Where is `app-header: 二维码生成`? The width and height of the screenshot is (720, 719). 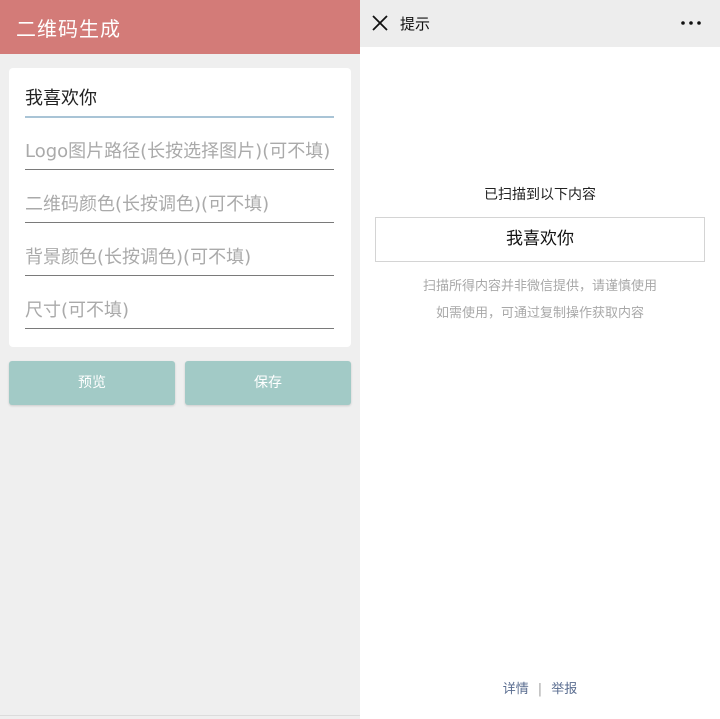
app-header: 二维码生成 is located at coordinates (180, 27).